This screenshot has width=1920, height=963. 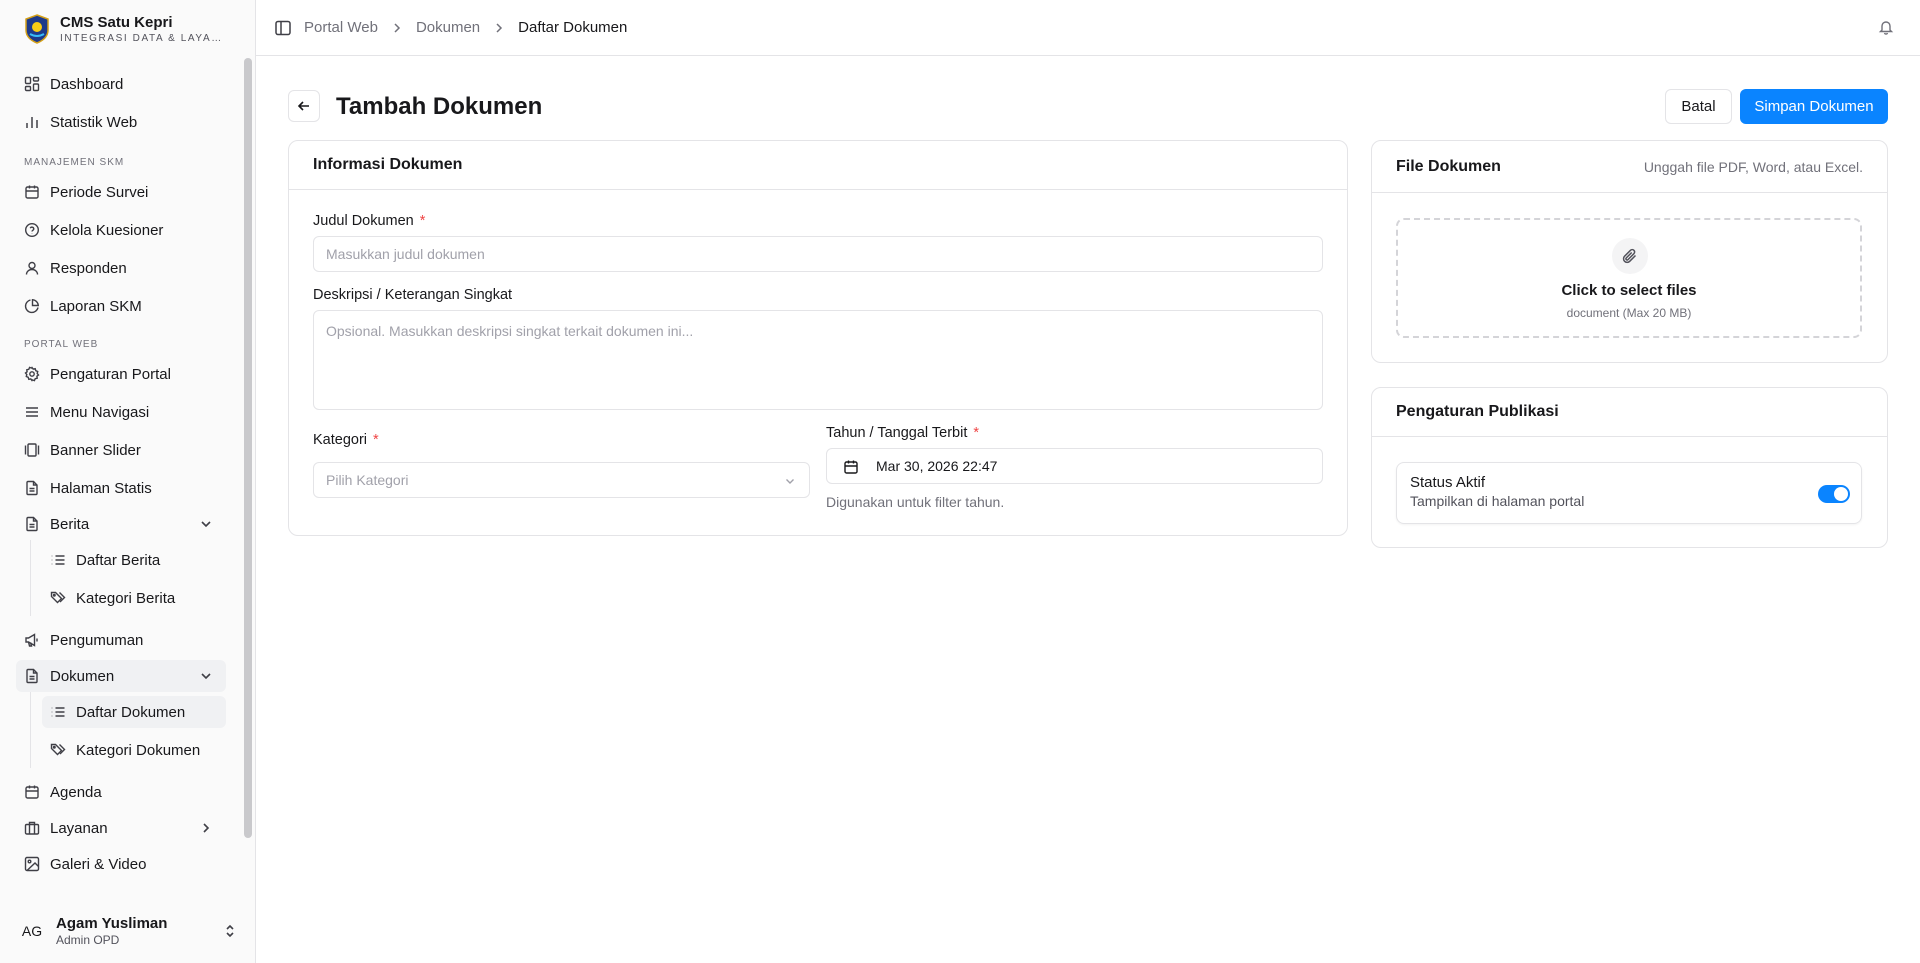 I want to click on breadcrumb: Portal Web Dokumen Daftar Dokumen, so click(x=465, y=27).